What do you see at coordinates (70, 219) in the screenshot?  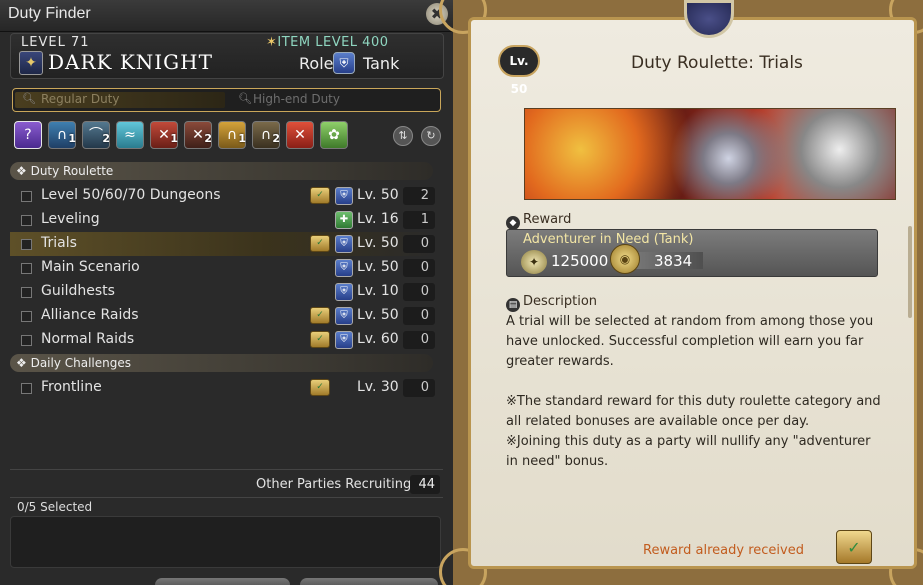 I see `duty-name: Leveling` at bounding box center [70, 219].